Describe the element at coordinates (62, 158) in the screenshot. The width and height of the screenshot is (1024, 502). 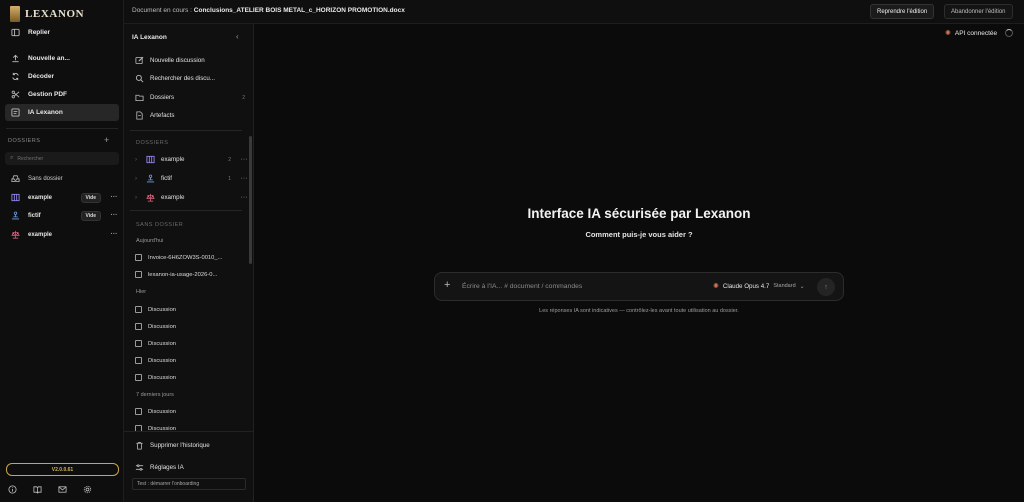
I see `folder-search-input: ⌕ Rechercher` at that location.